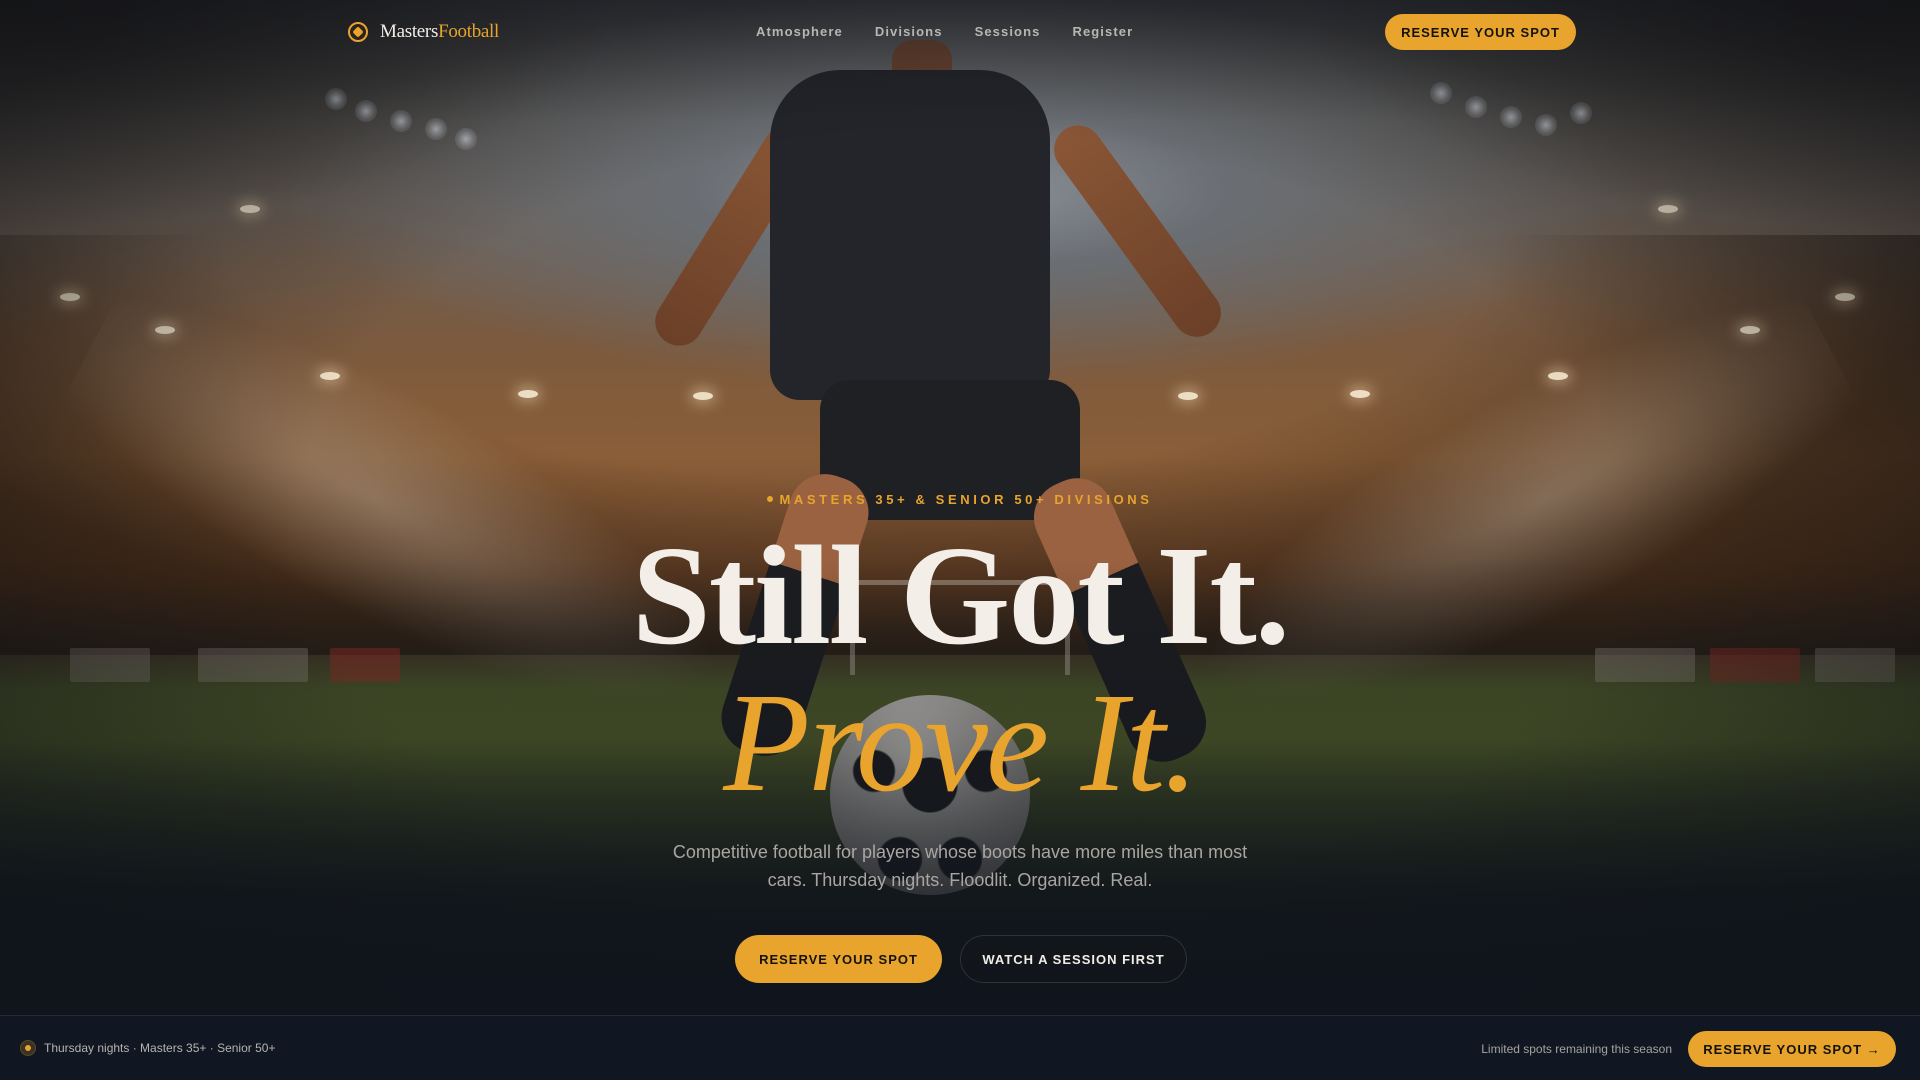 This screenshot has width=1920, height=1080. I want to click on nav-link-divisions: Divisions, so click(909, 31).